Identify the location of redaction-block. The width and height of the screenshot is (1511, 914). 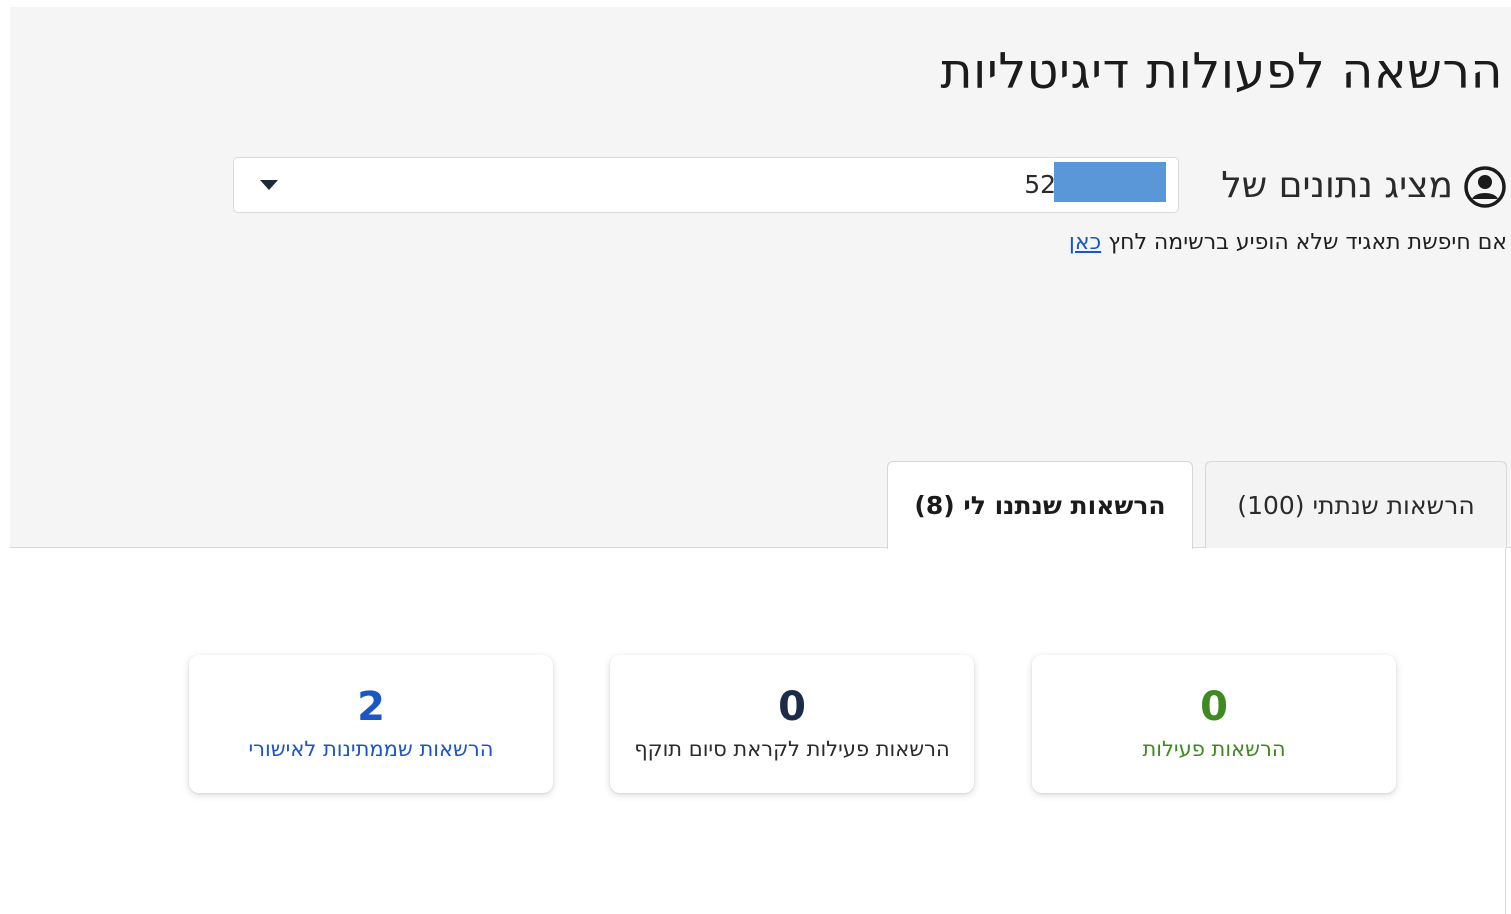
(1110, 182).